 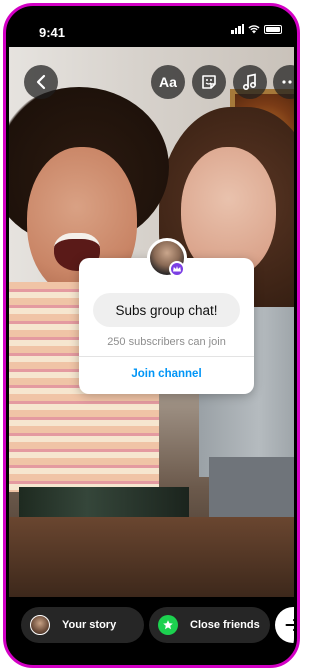 What do you see at coordinates (273, 29) in the screenshot?
I see `battery-icon` at bounding box center [273, 29].